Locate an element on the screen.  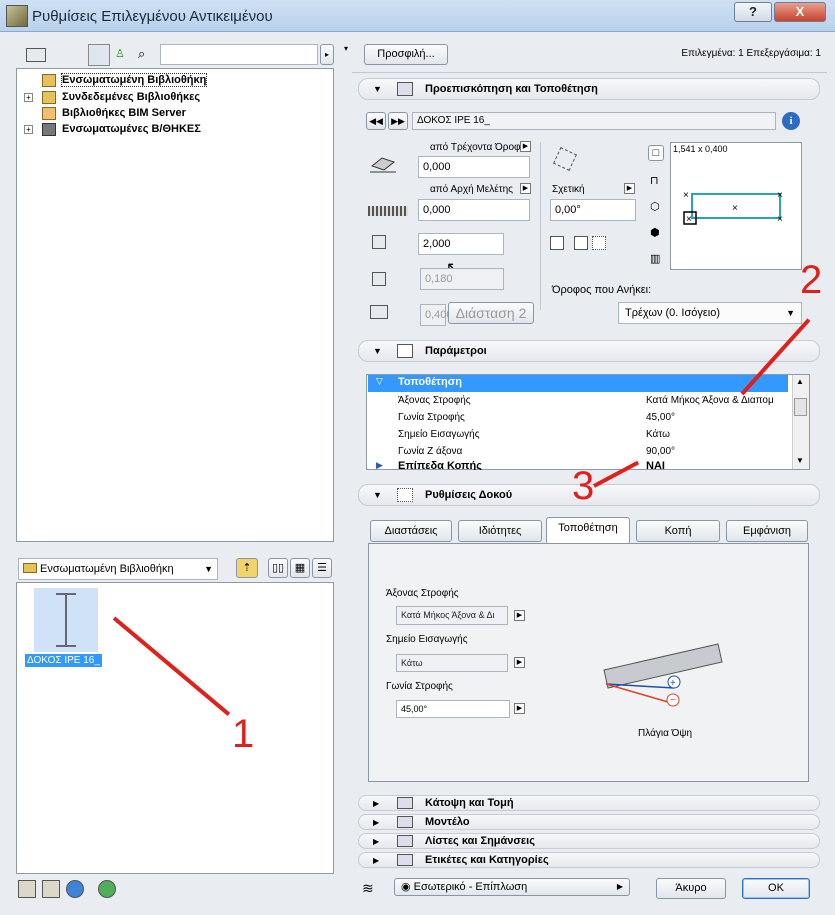
scroll-up-icon: ▲ is located at coordinates (800, 381).